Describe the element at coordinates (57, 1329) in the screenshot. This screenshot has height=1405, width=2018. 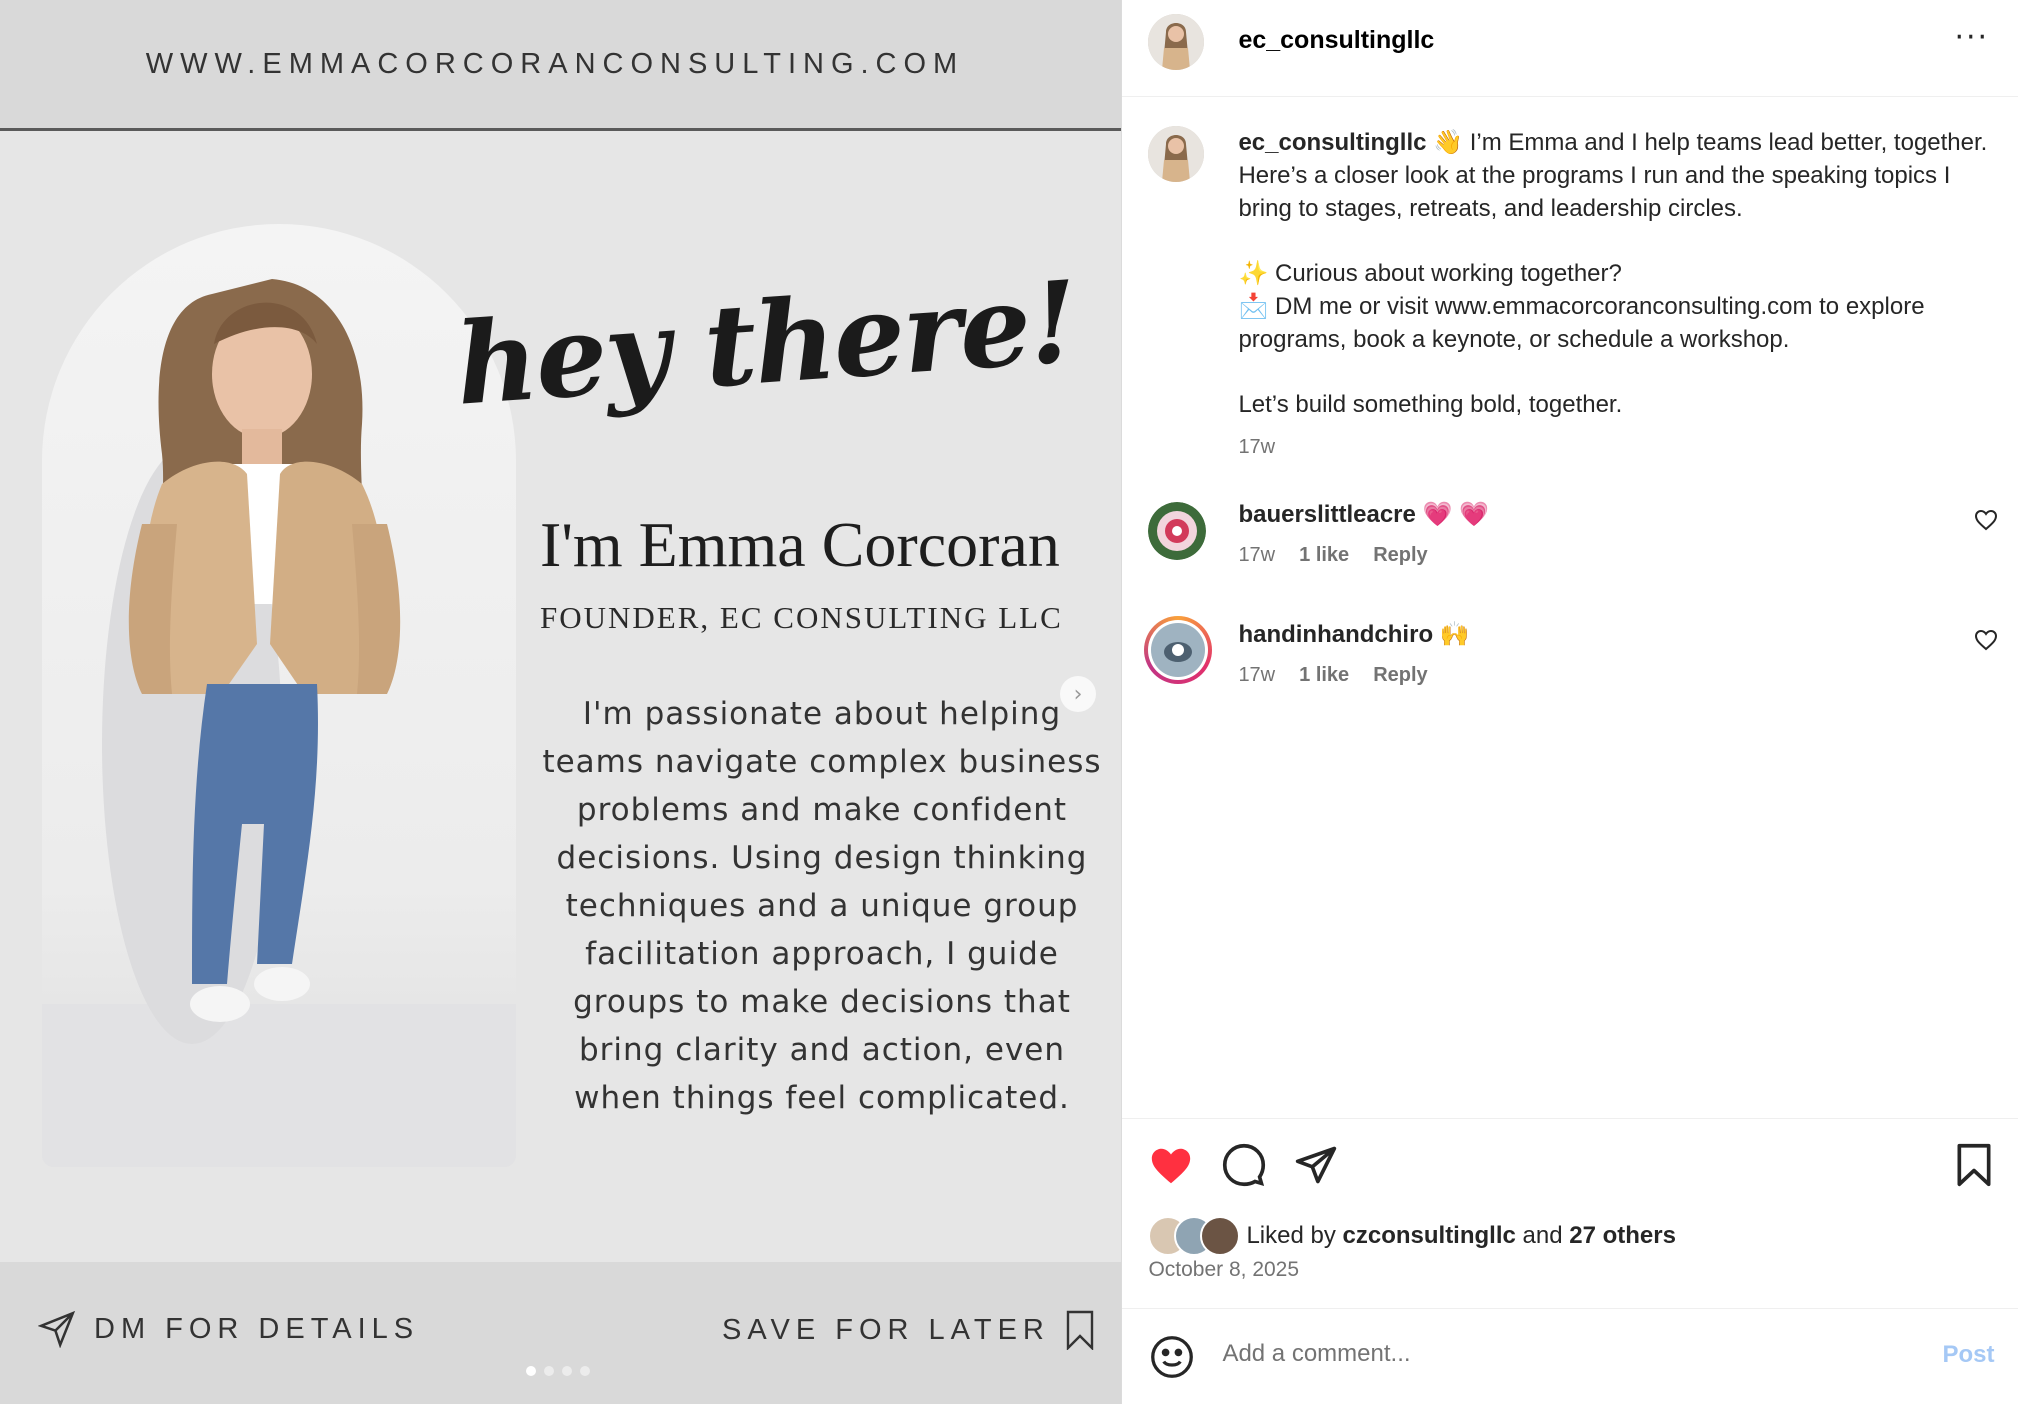
I see `send-icon` at that location.